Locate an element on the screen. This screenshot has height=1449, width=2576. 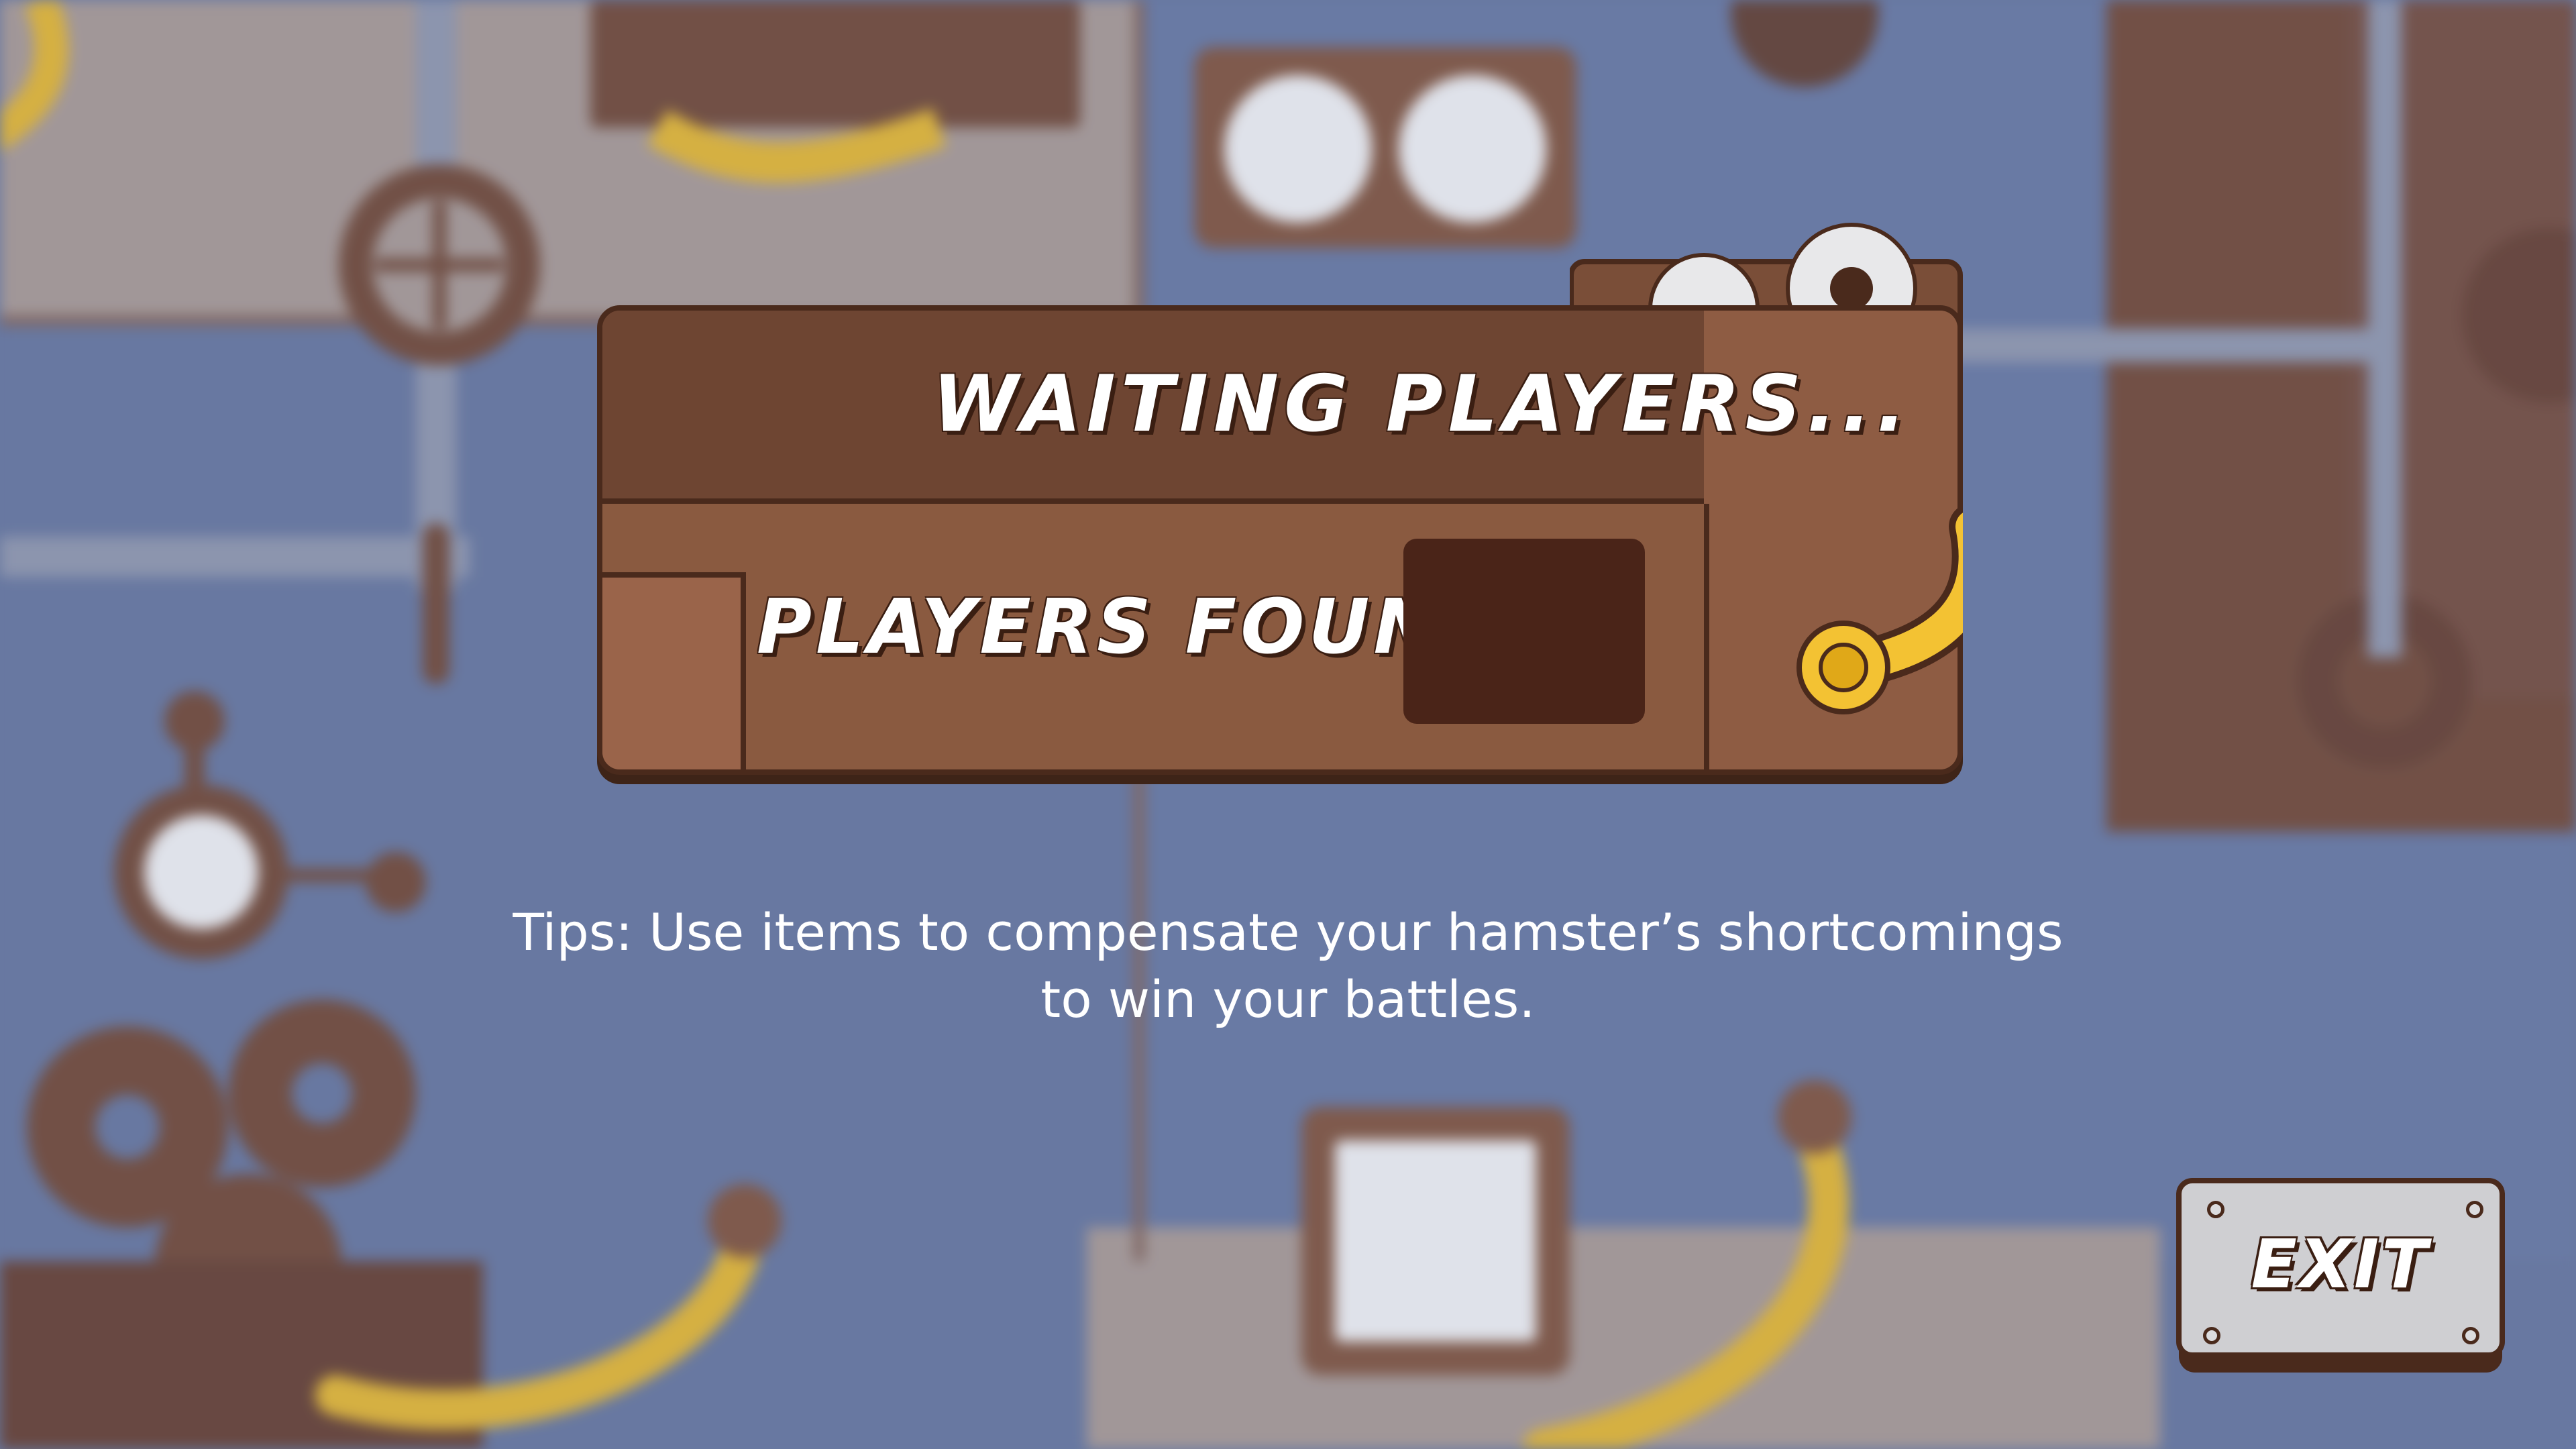
tips-line-2: to win your battles. is located at coordinates (1288, 999).